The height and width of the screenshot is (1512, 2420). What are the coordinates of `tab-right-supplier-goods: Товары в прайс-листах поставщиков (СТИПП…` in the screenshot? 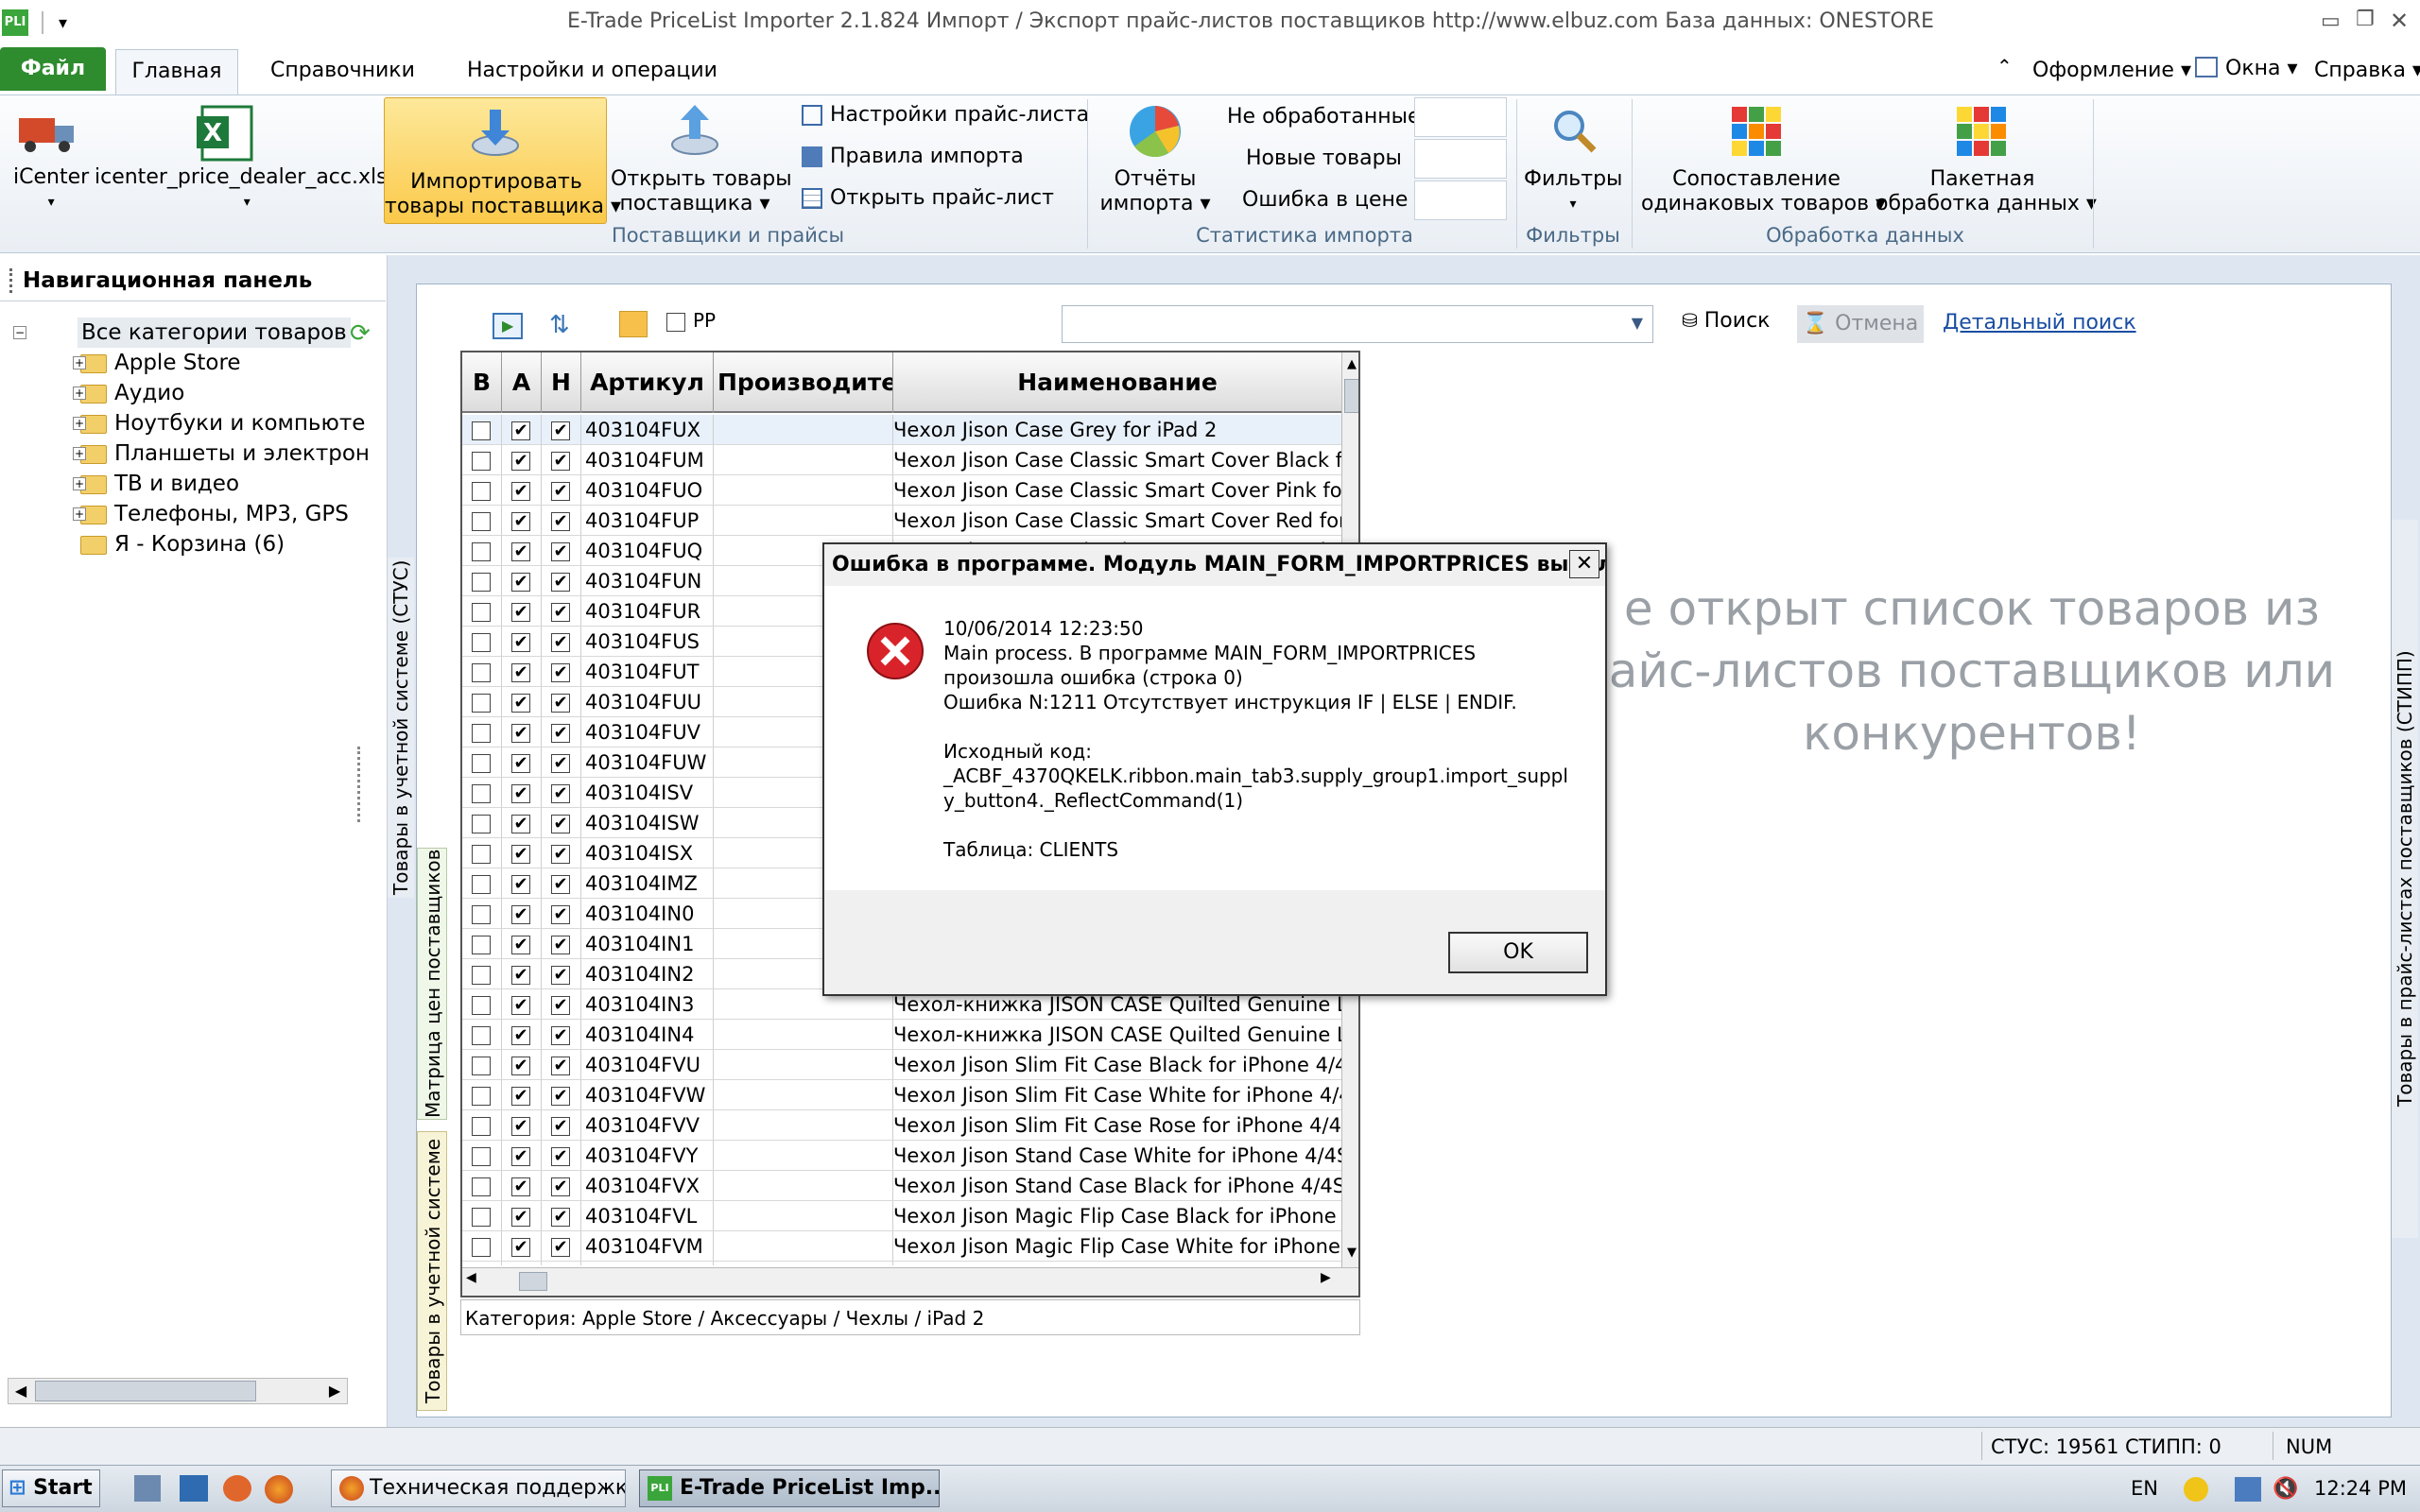 It's located at (2405, 879).